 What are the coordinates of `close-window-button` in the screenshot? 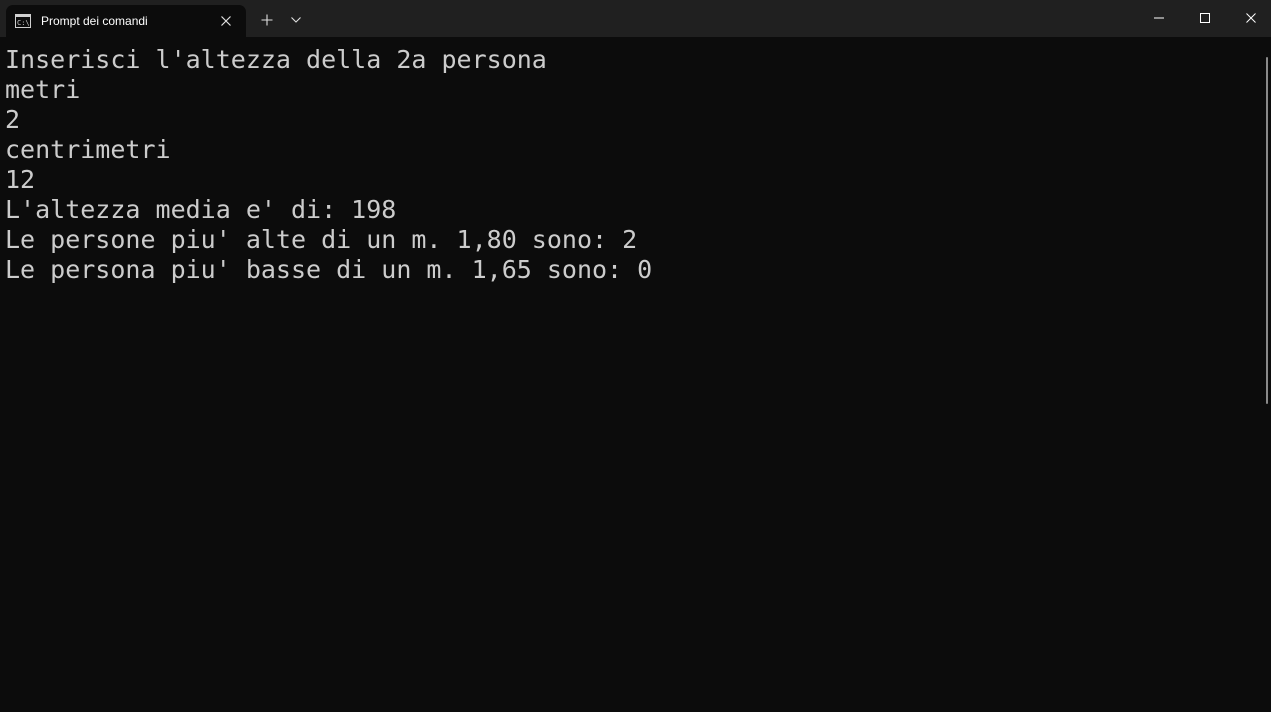 It's located at (1249, 18).